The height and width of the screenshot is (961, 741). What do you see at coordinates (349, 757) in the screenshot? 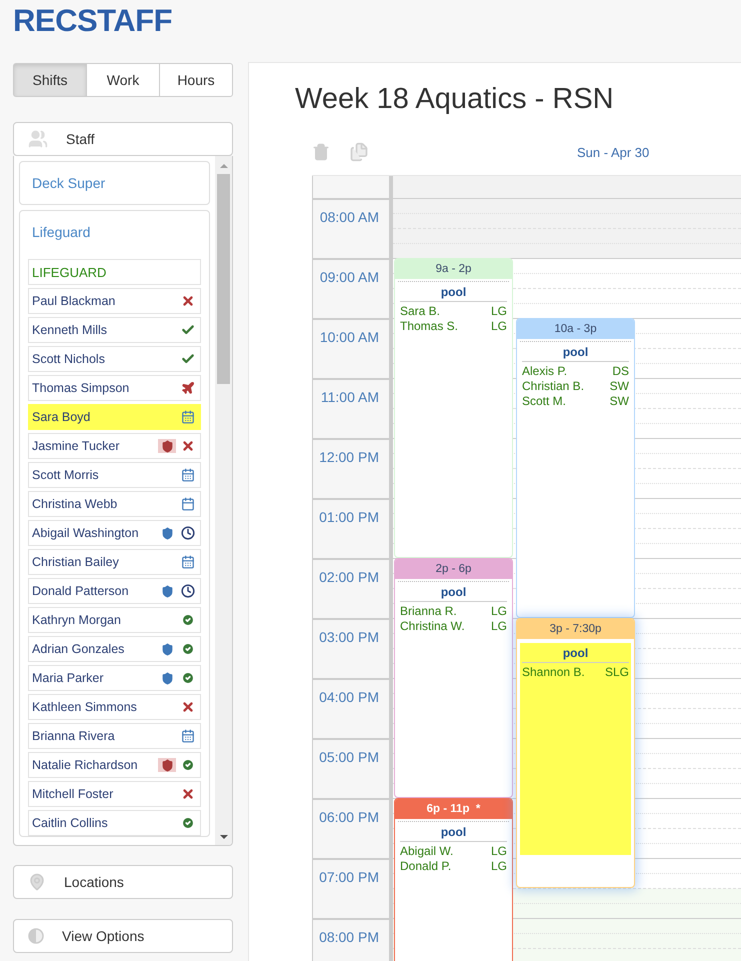
I see `time-label: 05:00 PM` at bounding box center [349, 757].